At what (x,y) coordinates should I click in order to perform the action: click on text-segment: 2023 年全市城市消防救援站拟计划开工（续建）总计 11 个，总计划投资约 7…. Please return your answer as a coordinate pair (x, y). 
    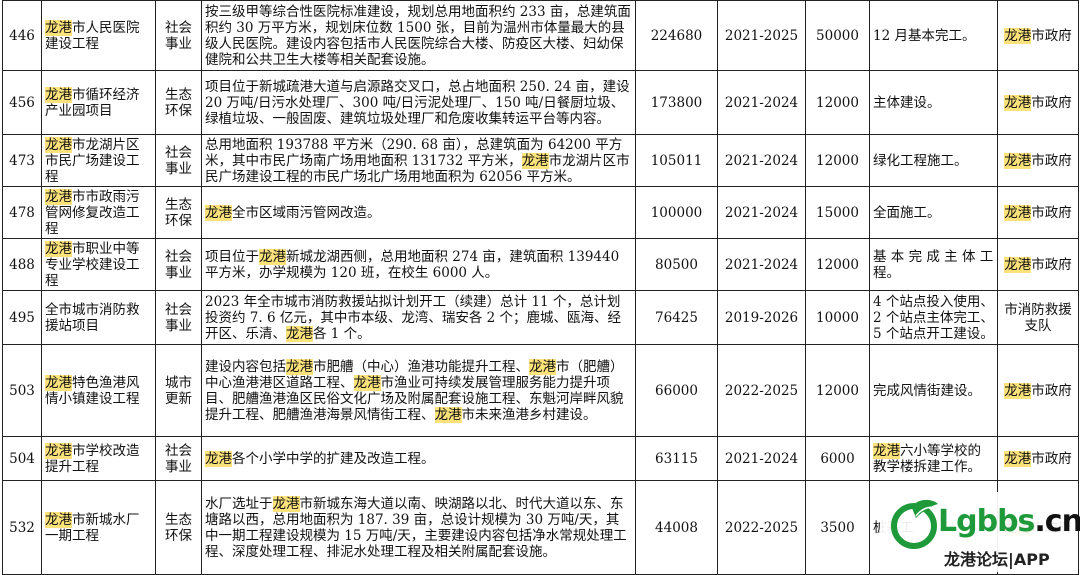
    Looking at the image, I should click on (413, 317).